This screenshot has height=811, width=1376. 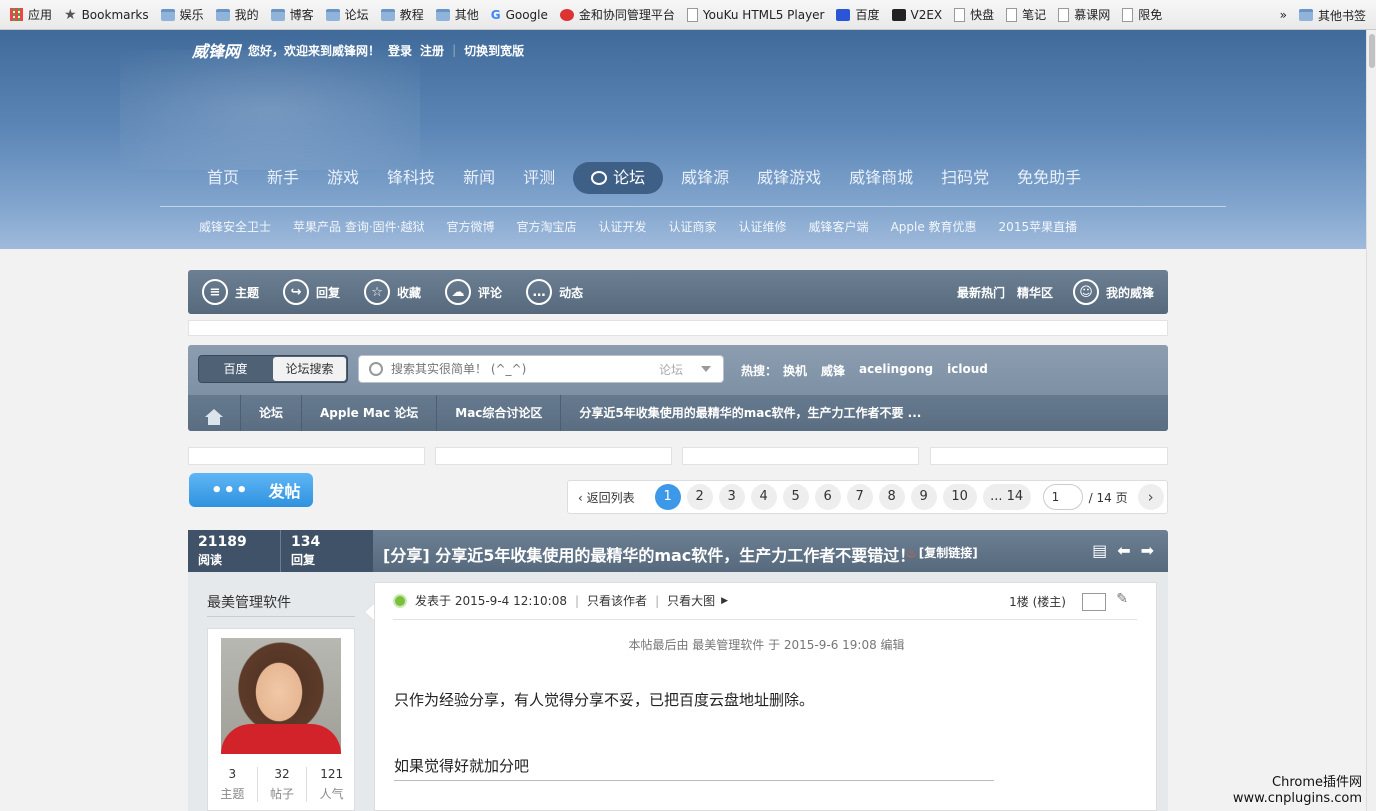 I want to click on search-scope: 论坛, so click(x=671, y=369).